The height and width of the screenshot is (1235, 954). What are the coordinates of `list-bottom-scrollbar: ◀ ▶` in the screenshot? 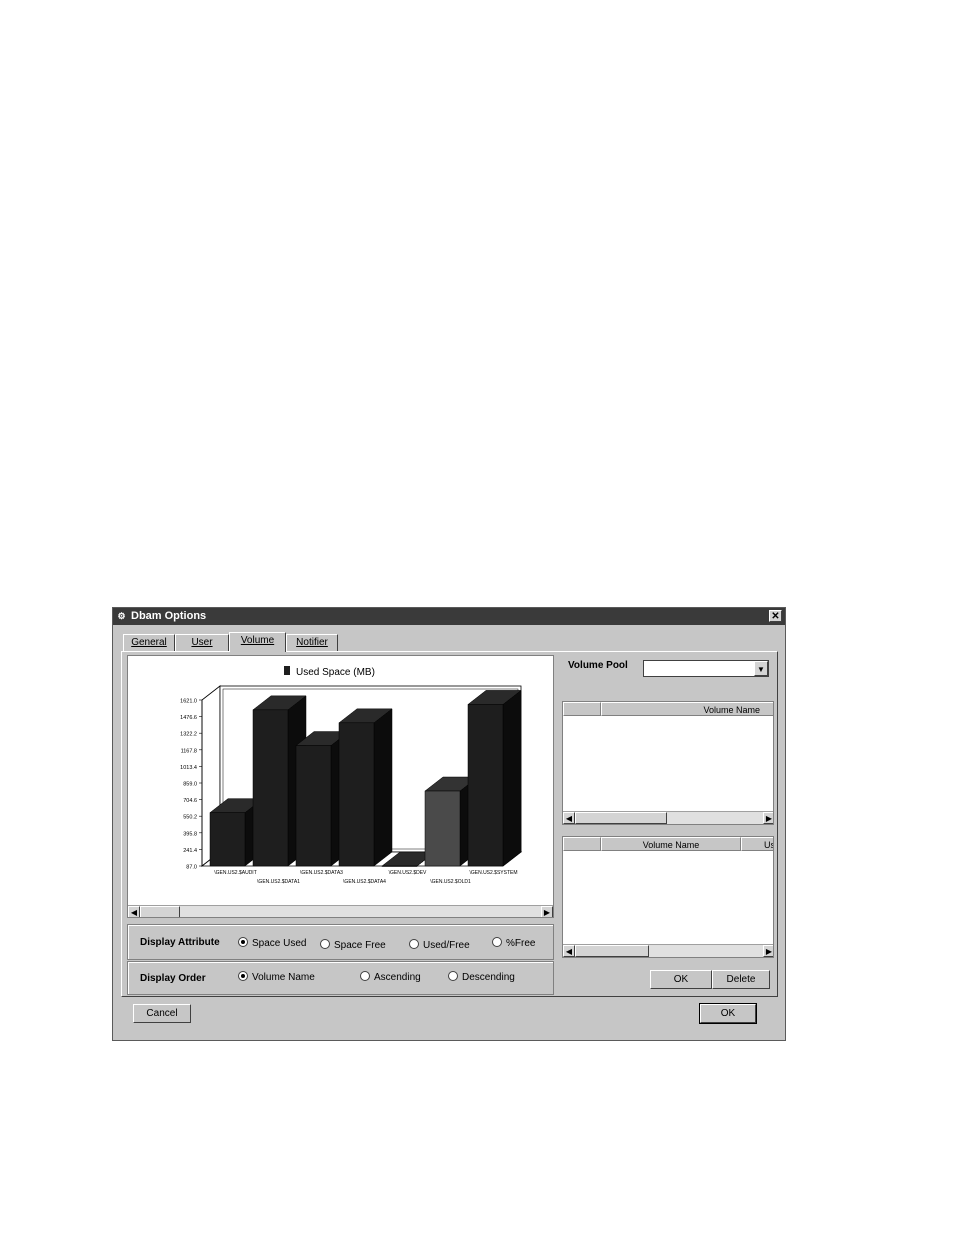 It's located at (668, 950).